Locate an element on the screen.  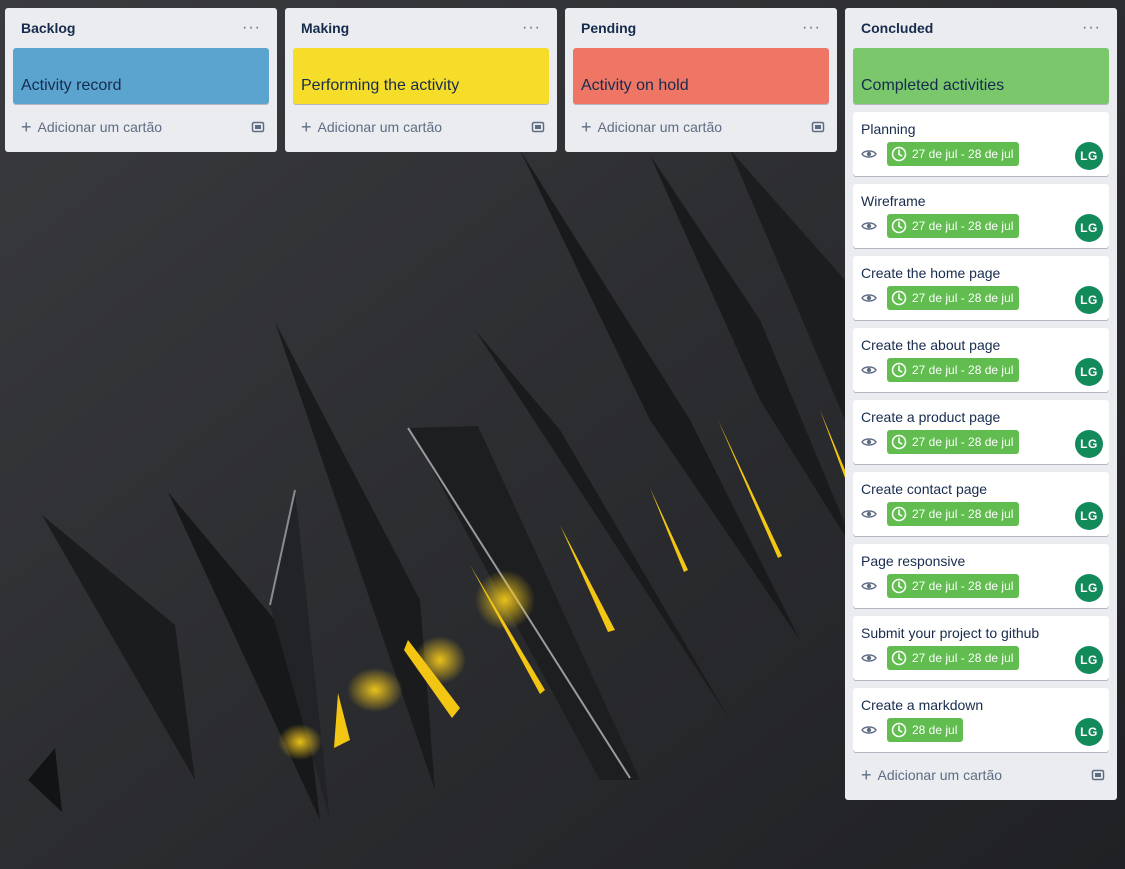
due-date-badge: 28 de jul is located at coordinates (925, 730).